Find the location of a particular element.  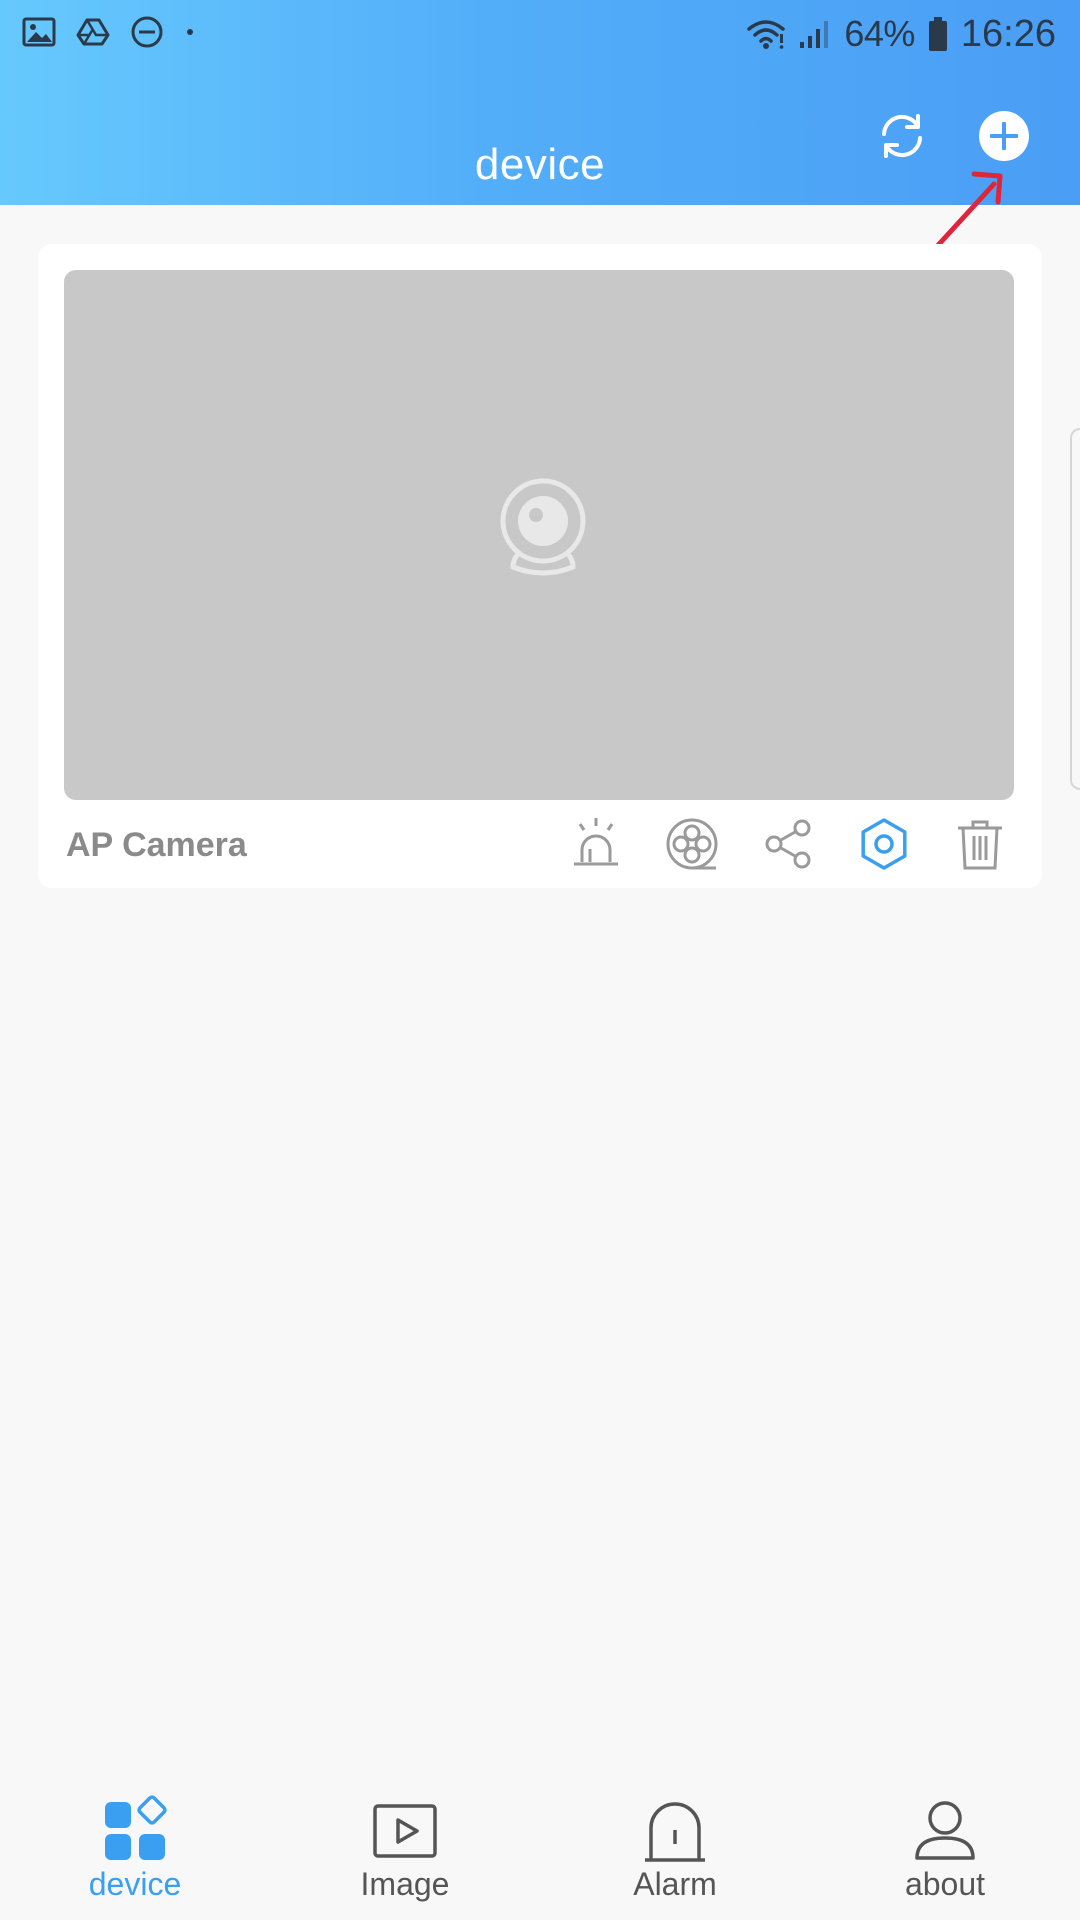

nav-image: Image is located at coordinates (405, 1845).